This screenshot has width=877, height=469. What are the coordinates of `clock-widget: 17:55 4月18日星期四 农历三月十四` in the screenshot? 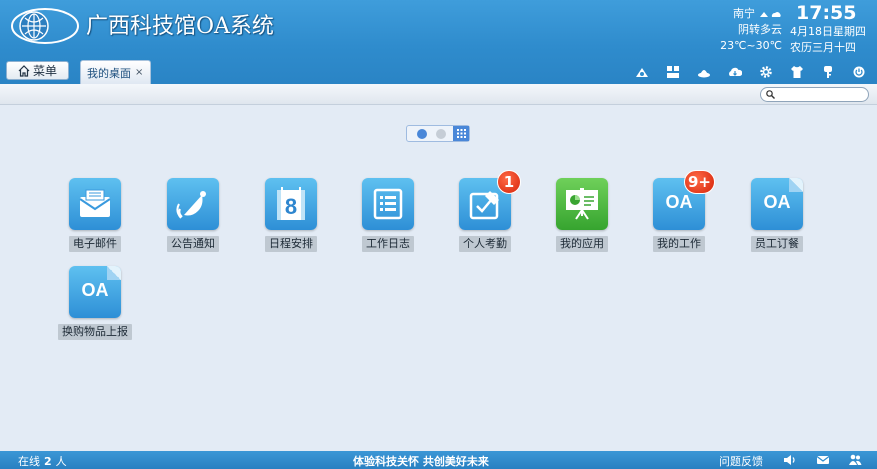 It's located at (833, 29).